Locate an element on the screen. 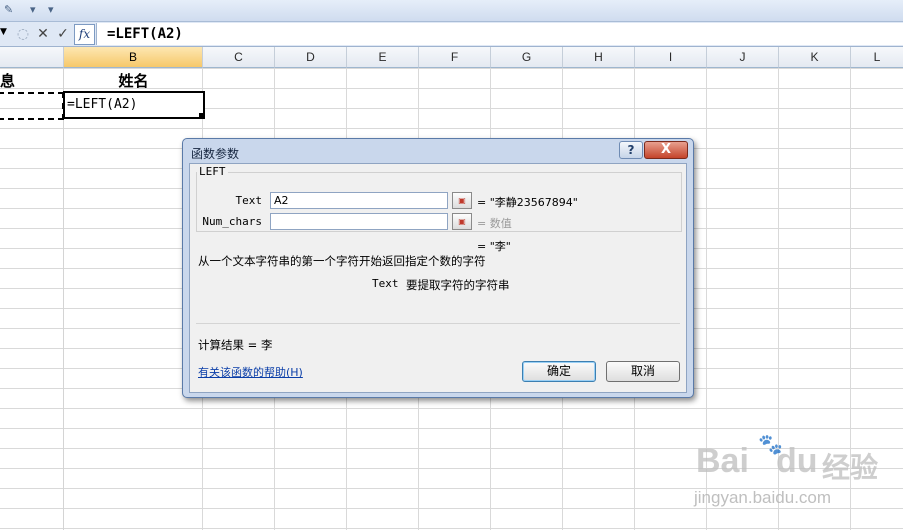 Image resolution: width=903 pixels, height=530 pixels. cell-a2-reference-marquee is located at coordinates (32, 106).